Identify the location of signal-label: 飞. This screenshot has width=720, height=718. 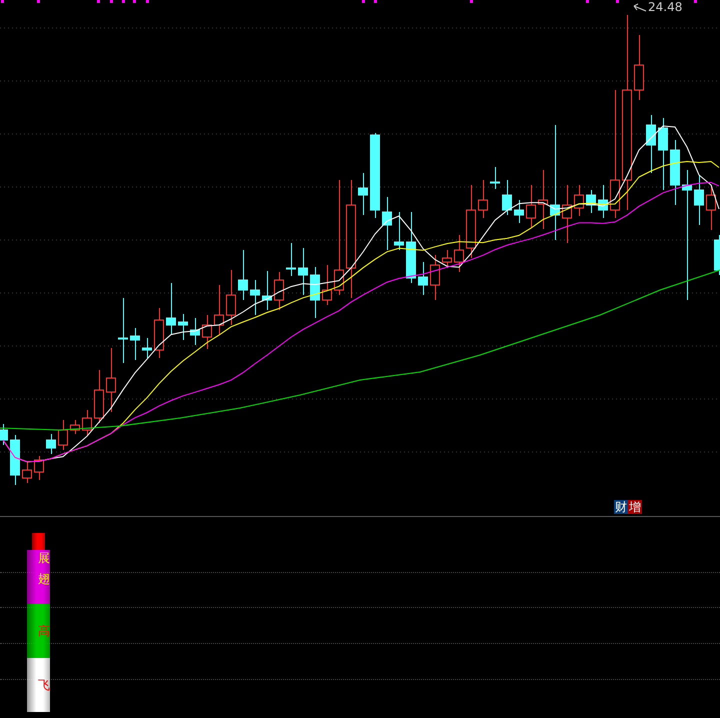
(44, 685).